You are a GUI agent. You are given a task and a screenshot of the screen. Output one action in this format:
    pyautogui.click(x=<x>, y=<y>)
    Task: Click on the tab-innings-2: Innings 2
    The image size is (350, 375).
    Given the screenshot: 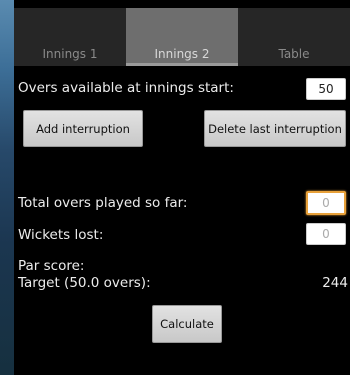 What is the action you would take?
    pyautogui.click(x=182, y=37)
    